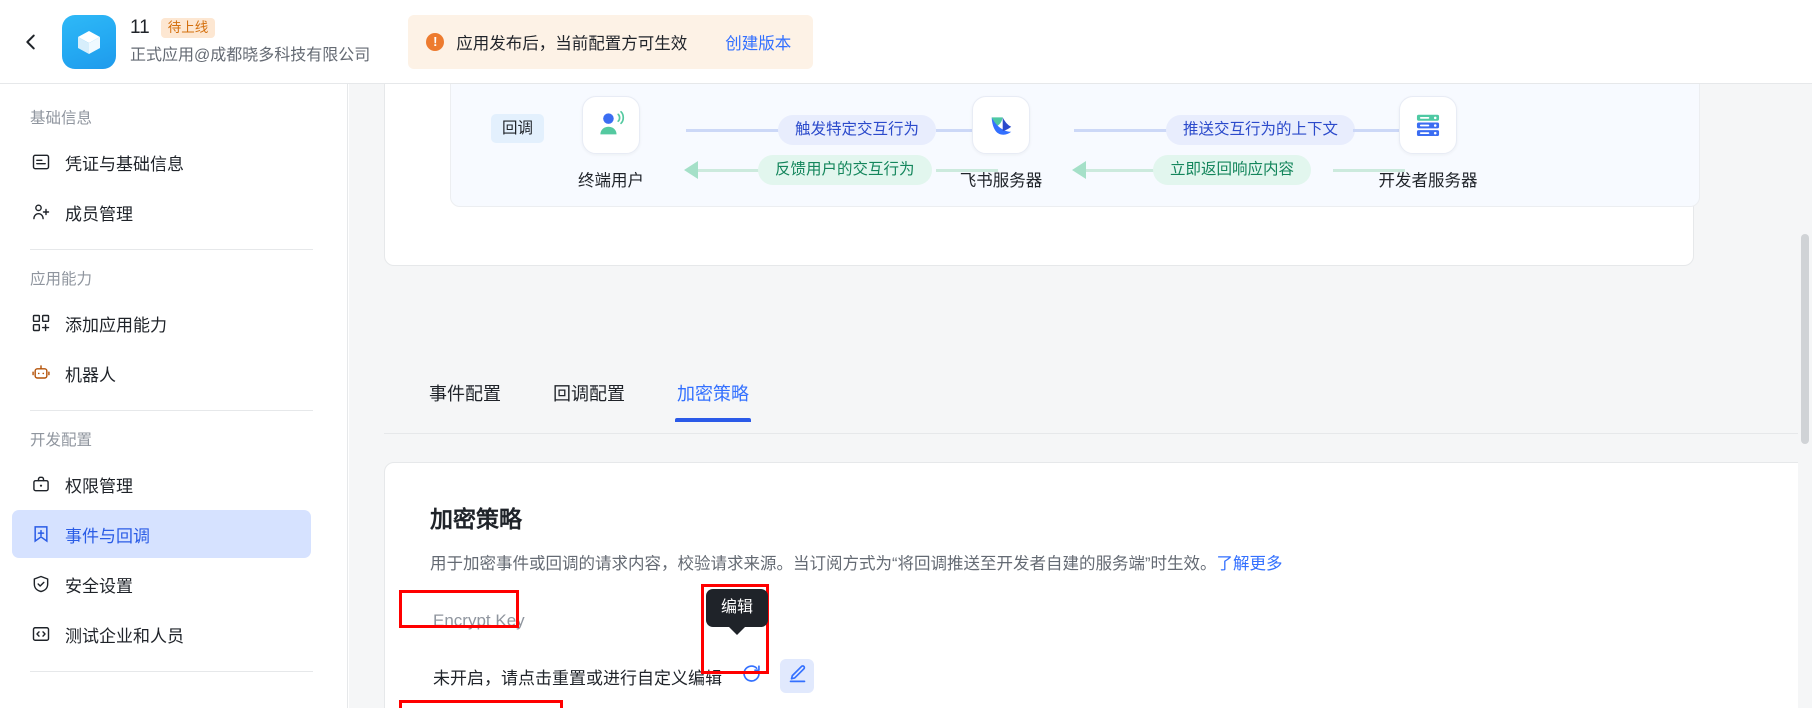  I want to click on flow-node-label: 开发者服务器, so click(1428, 181).